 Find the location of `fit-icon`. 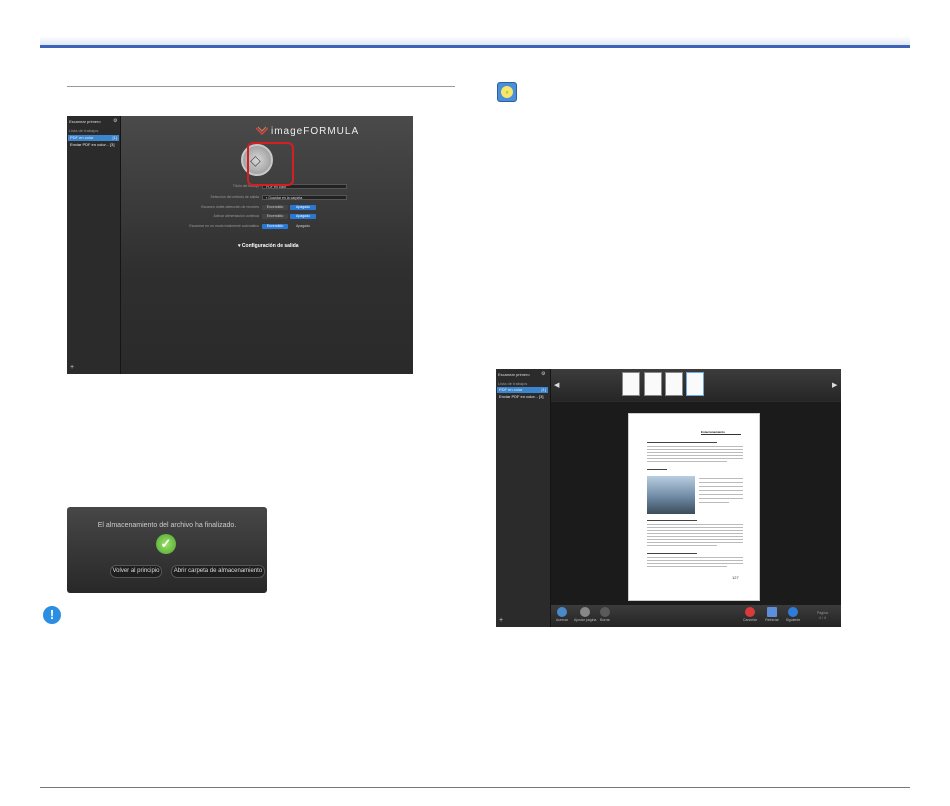

fit-icon is located at coordinates (585, 612).